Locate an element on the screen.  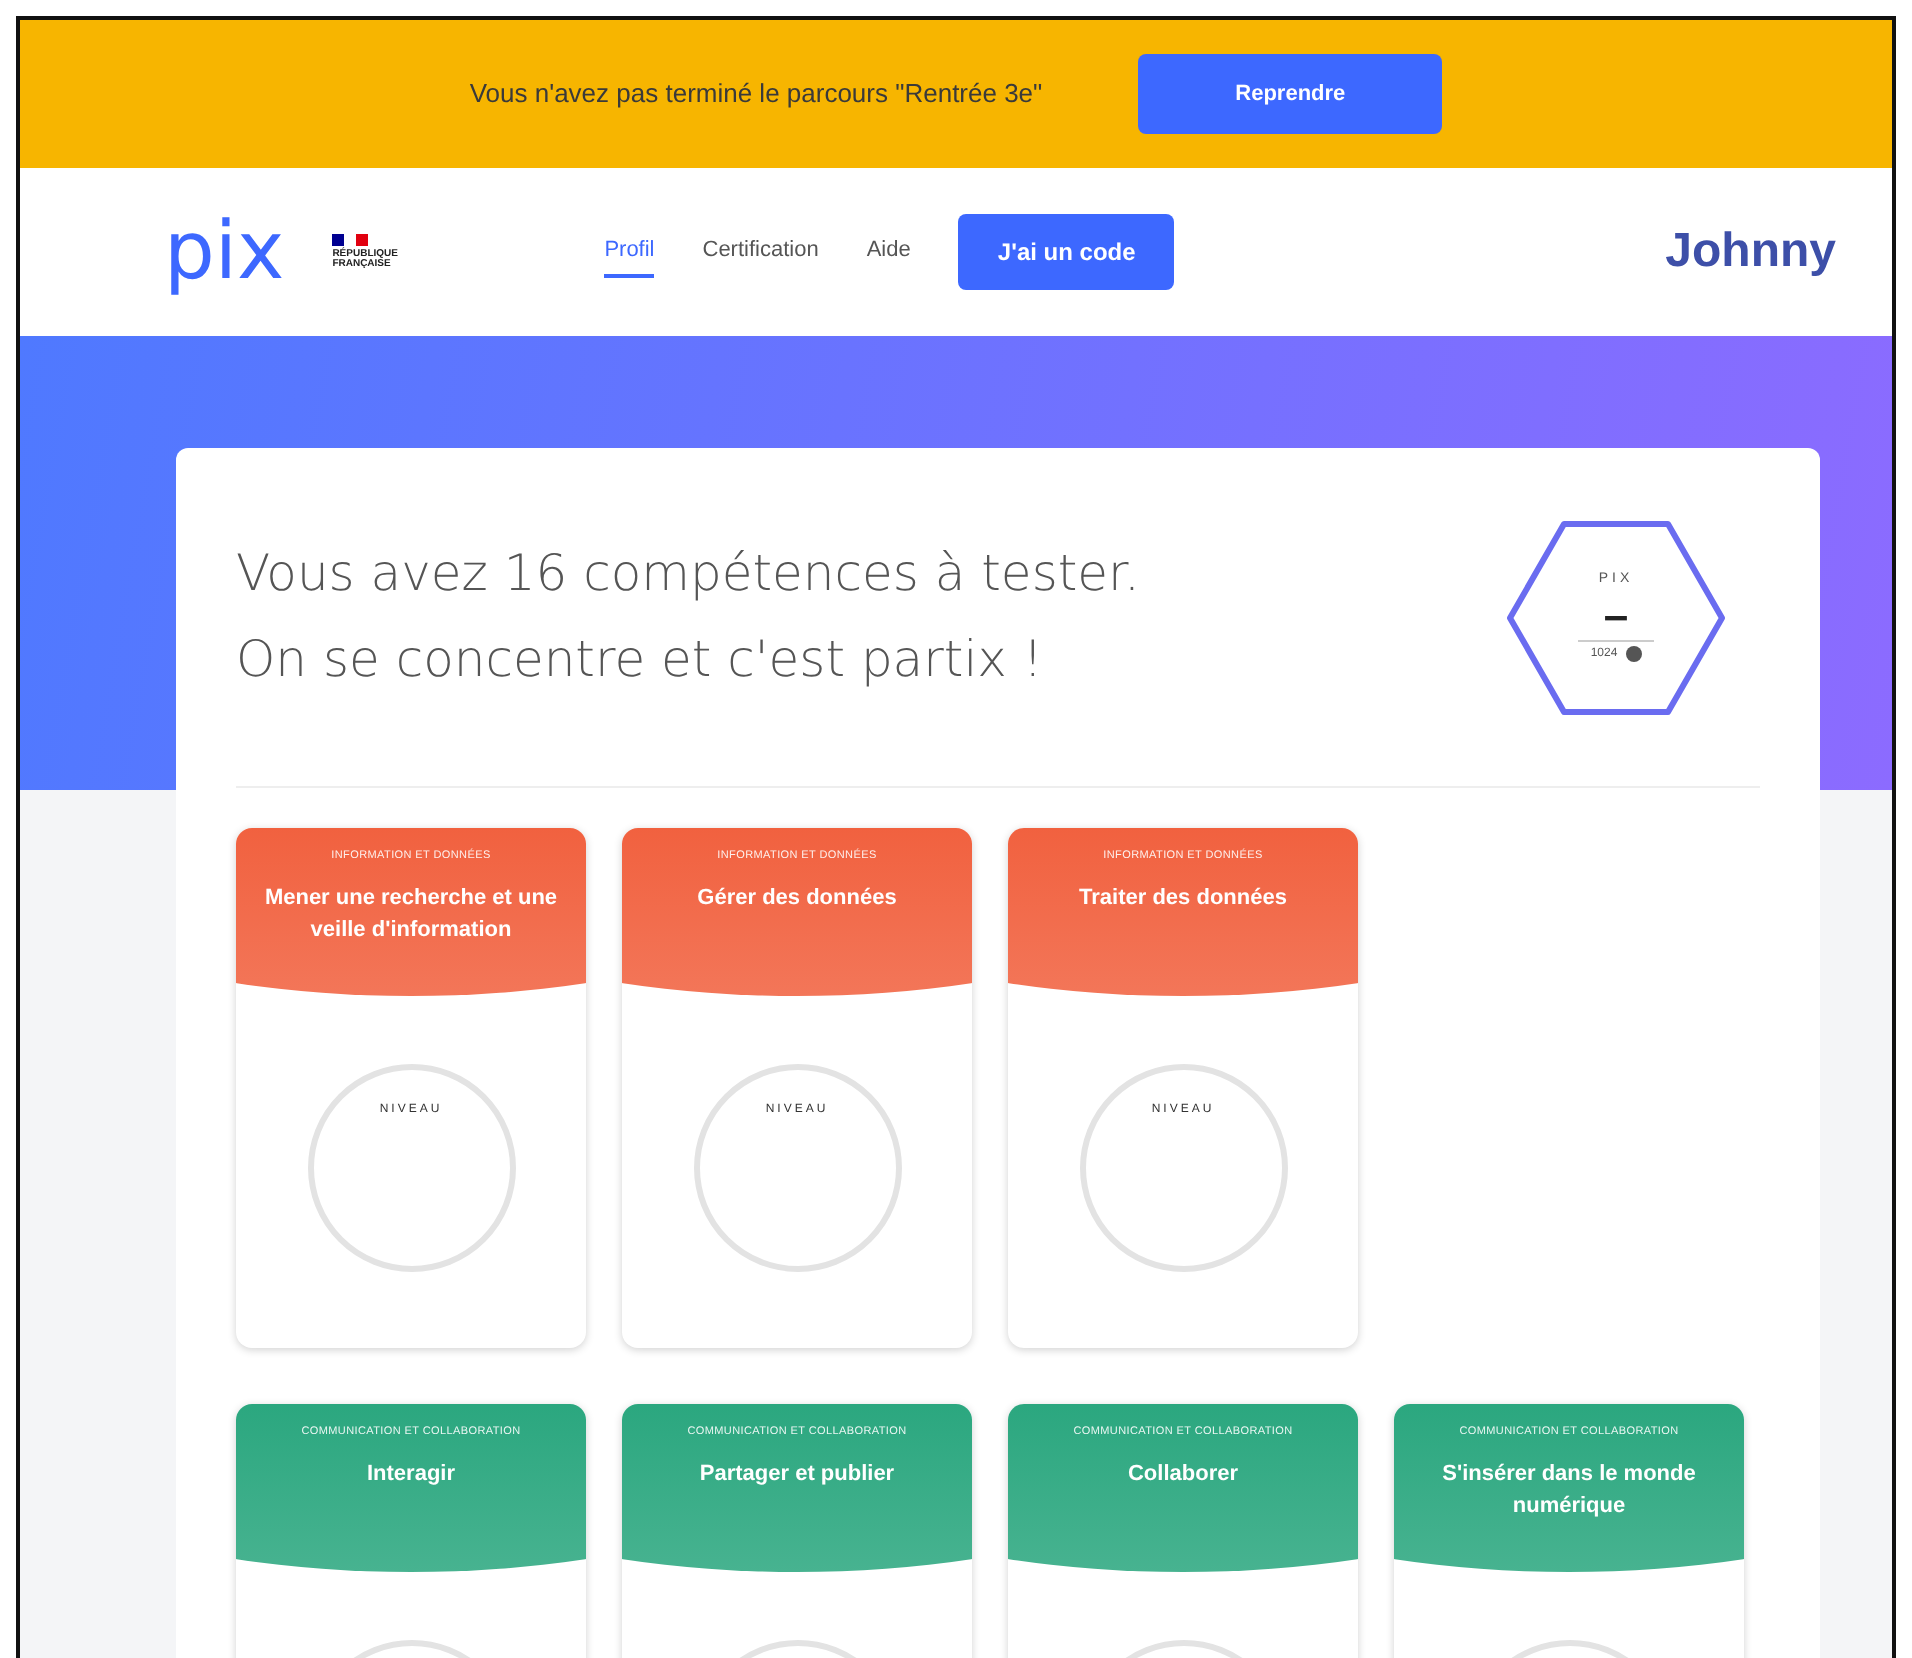
nav-link: Aide is located at coordinates (888, 252).